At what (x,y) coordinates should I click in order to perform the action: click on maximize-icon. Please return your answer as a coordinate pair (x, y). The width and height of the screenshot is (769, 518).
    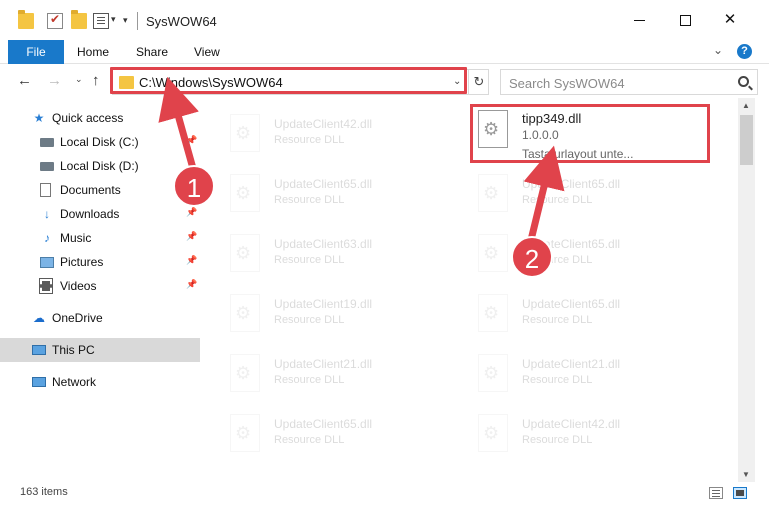
    Looking at the image, I should click on (685, 20).